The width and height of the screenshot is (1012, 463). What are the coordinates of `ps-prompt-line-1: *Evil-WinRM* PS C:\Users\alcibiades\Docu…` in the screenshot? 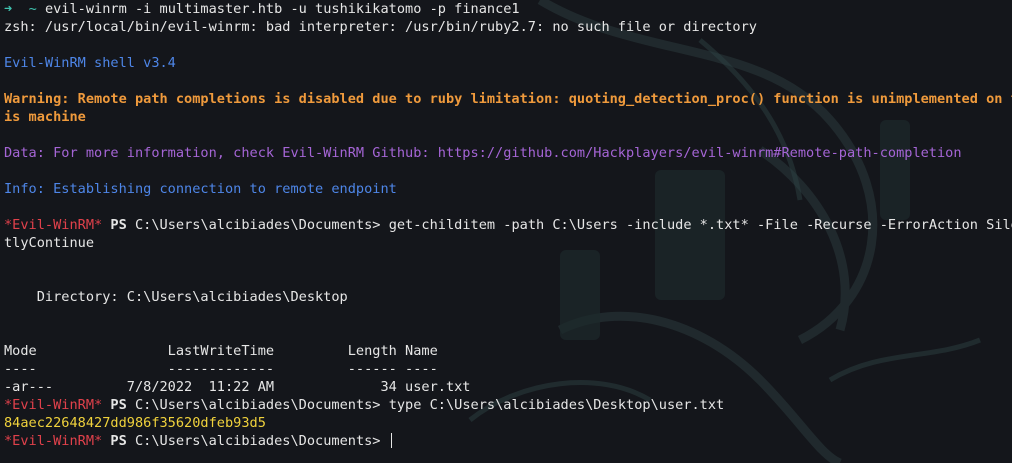 It's located at (508, 225).